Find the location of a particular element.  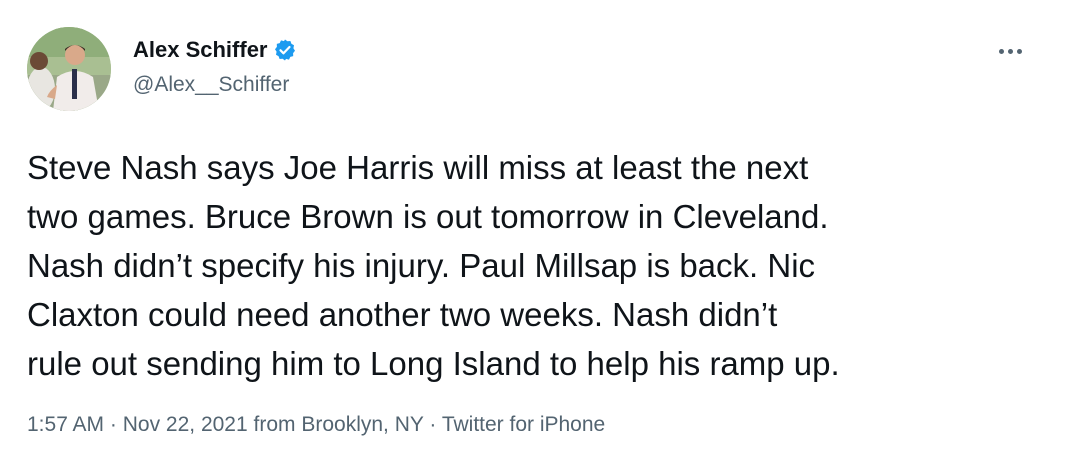

tweet-source-link: Twitter for iPhone is located at coordinates (523, 424).